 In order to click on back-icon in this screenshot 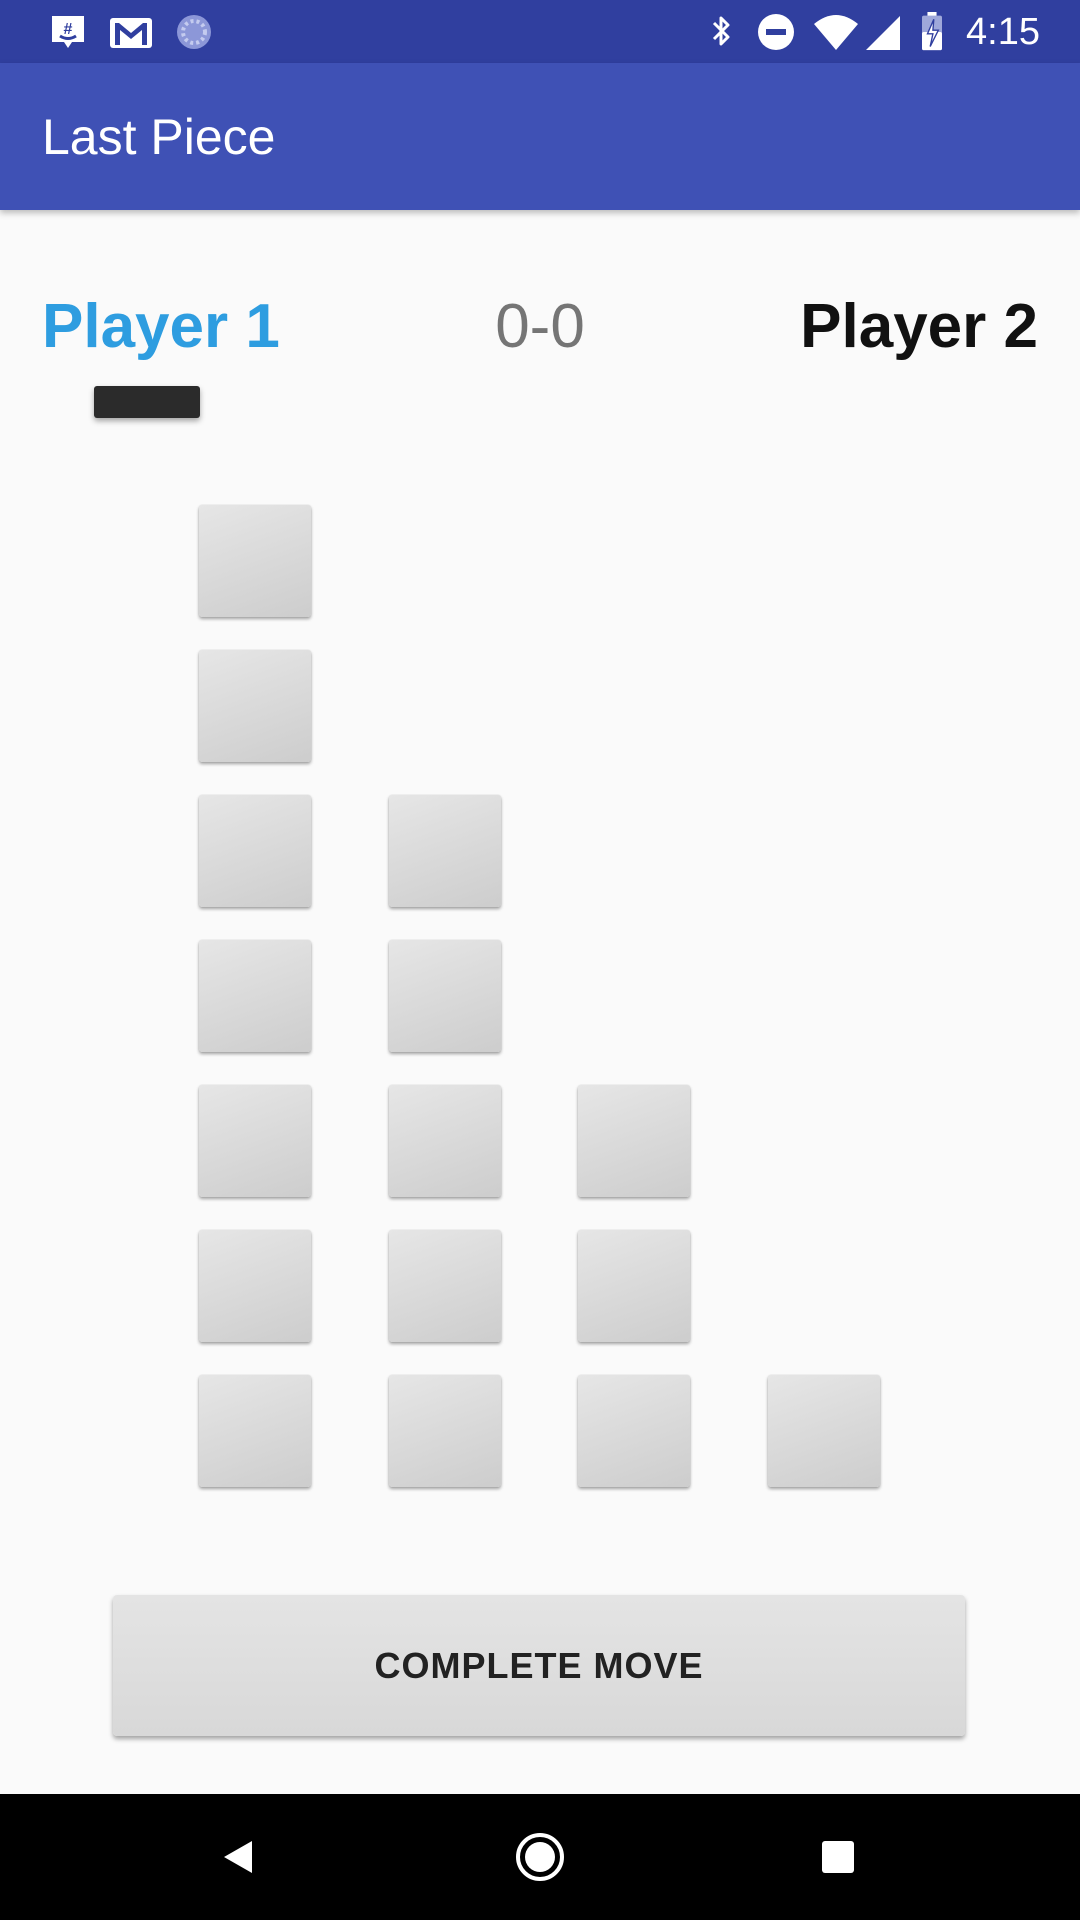, I will do `click(238, 1857)`.